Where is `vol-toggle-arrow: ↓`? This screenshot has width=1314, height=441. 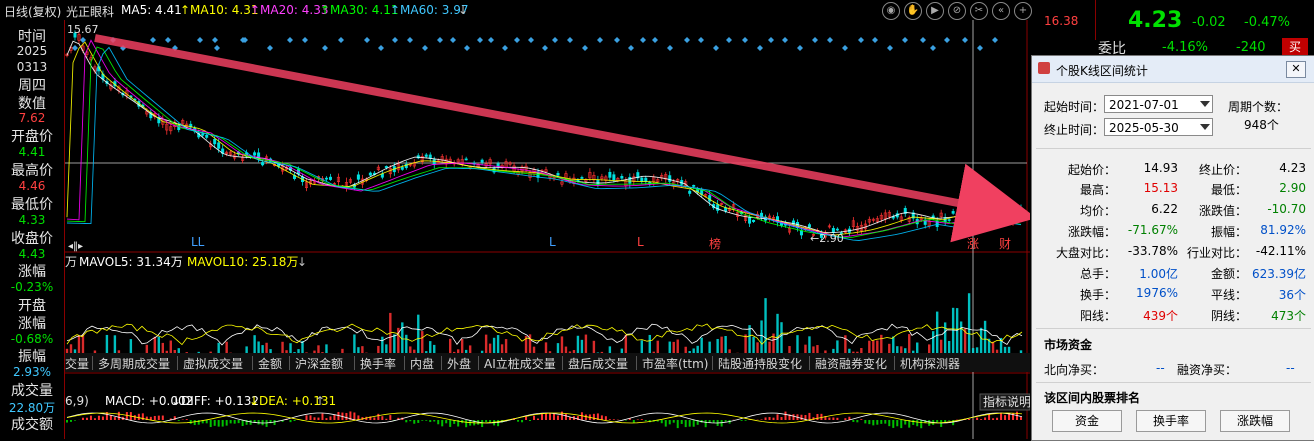 vol-toggle-arrow: ↓ is located at coordinates (302, 262).